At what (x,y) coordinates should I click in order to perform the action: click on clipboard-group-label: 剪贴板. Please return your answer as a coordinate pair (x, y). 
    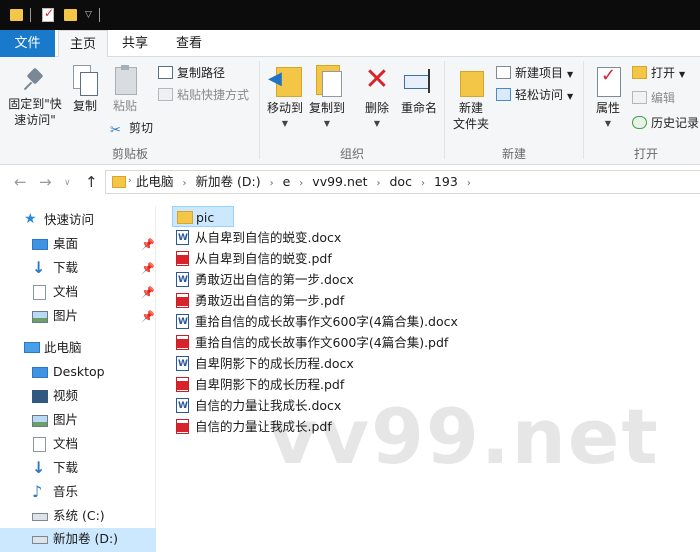
    Looking at the image, I should click on (129, 154).